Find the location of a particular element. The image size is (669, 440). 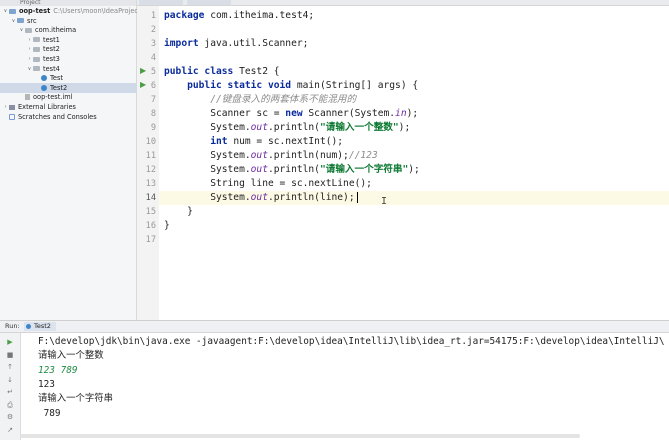

code-line: //键盘录入的两套体系不能混用的 is located at coordinates (260, 100).